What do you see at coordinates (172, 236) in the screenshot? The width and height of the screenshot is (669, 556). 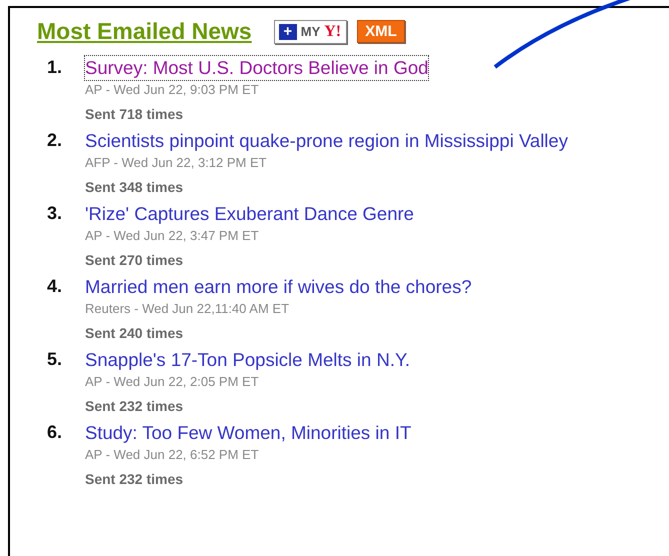 I see `source-date: AP - Wed Jun 22, 3:47 PM ET` at bounding box center [172, 236].